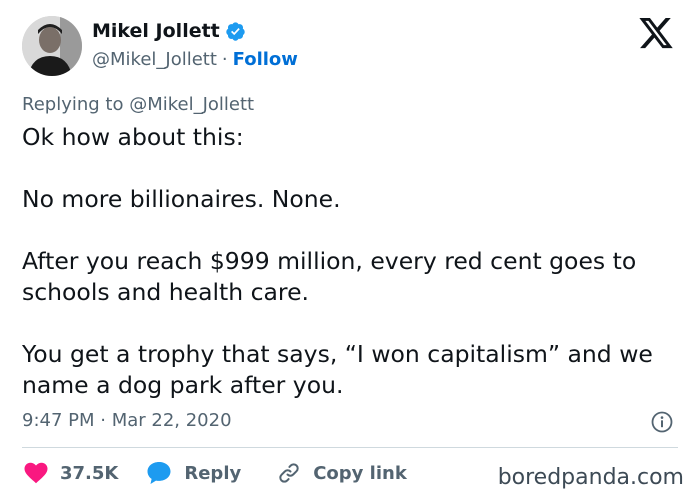  Describe the element at coordinates (350, 447) in the screenshot. I see `divider` at that location.